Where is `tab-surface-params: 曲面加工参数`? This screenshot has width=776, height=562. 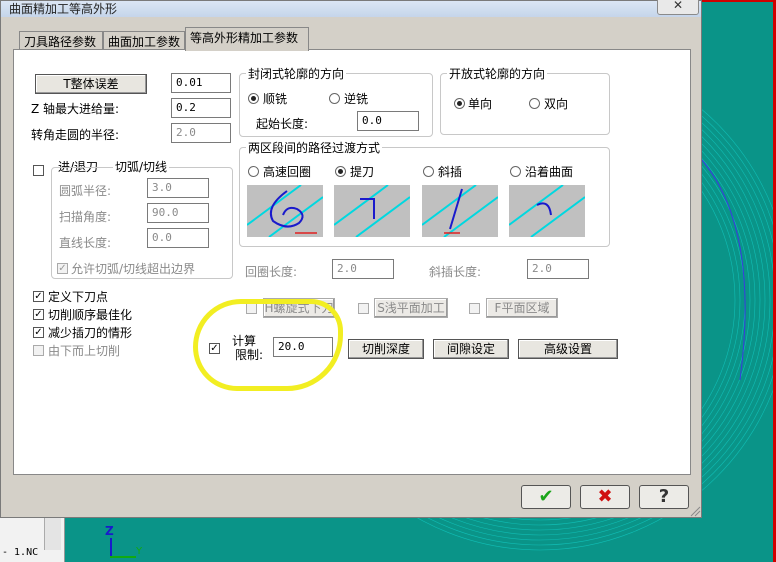 tab-surface-params: 曲面加工参数 is located at coordinates (144, 41).